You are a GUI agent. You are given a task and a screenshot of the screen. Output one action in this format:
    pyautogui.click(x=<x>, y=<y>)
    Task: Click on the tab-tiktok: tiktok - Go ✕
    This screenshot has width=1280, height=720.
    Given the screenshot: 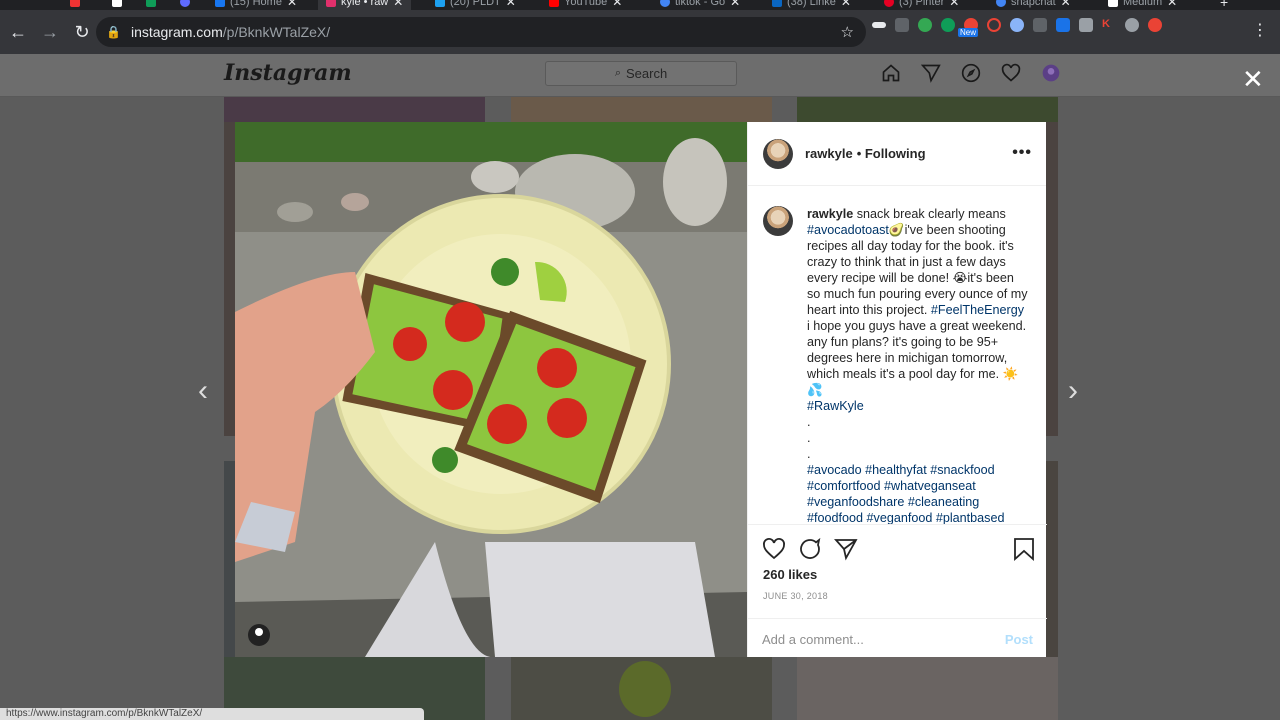 What is the action you would take?
    pyautogui.click(x=700, y=5)
    